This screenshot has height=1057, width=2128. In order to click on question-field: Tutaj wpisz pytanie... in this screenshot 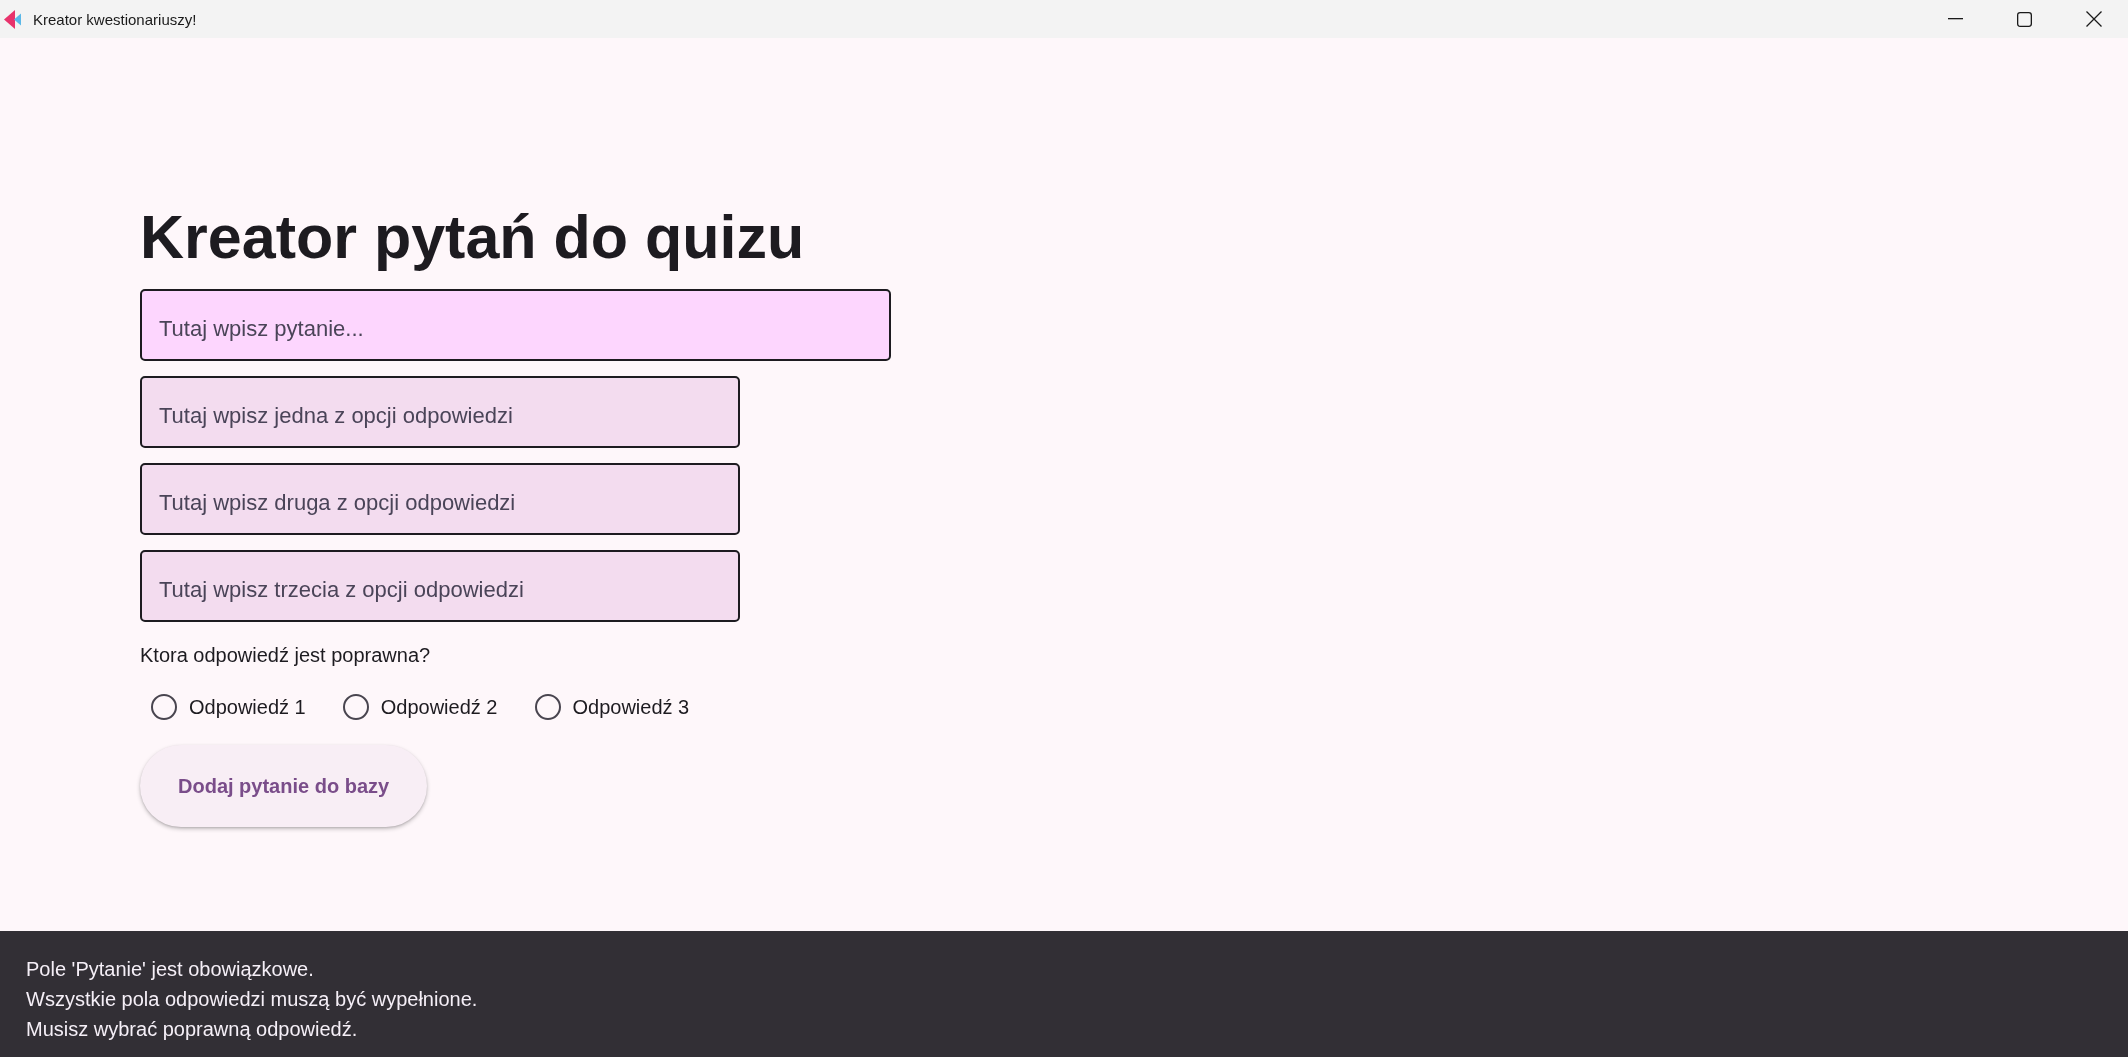, I will do `click(515, 325)`.